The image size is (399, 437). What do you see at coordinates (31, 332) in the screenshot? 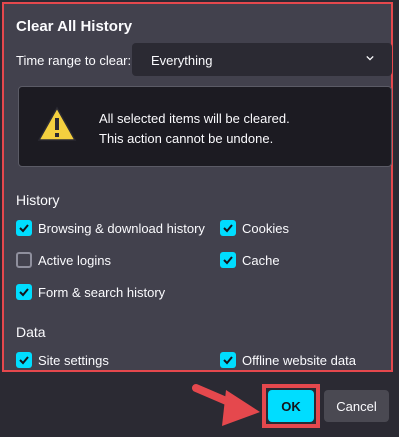
I see `data-heading: Data` at bounding box center [31, 332].